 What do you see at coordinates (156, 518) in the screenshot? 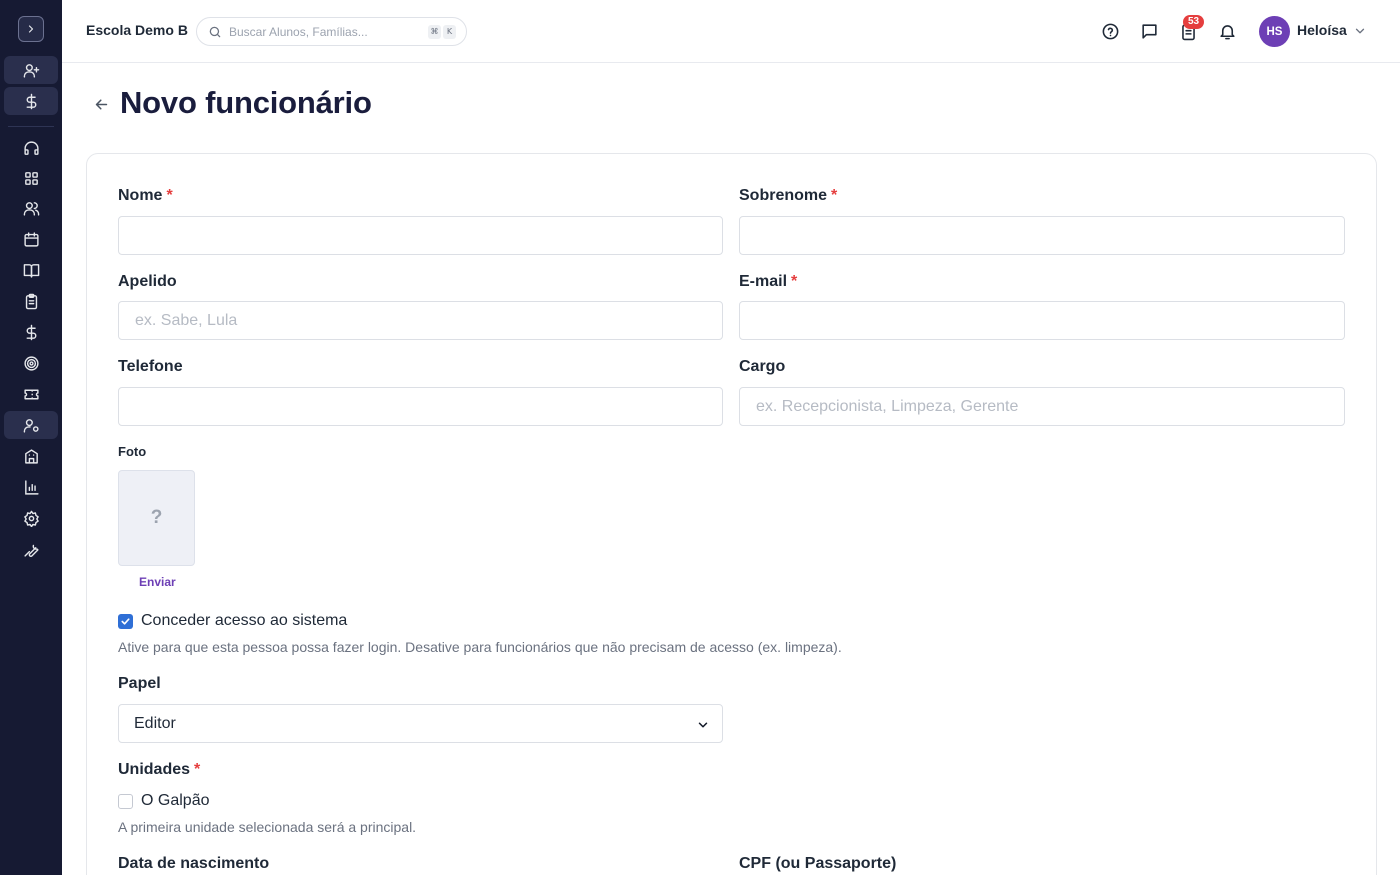
I see `photo-placeholder: ?` at bounding box center [156, 518].